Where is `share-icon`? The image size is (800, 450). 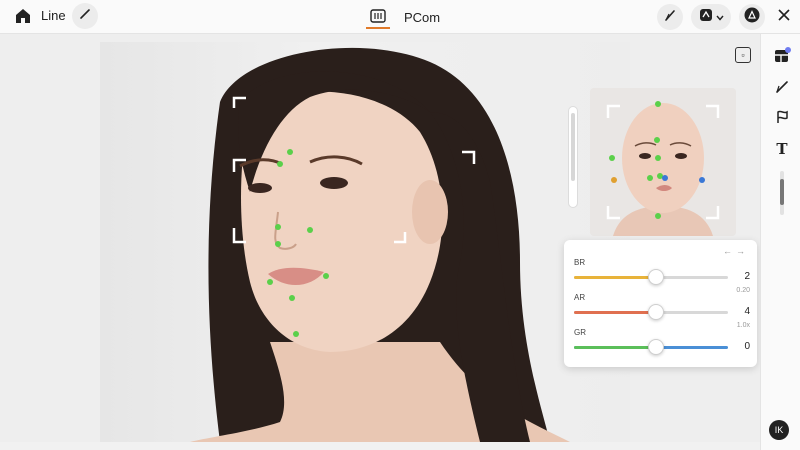 share-icon is located at coordinates (752, 17).